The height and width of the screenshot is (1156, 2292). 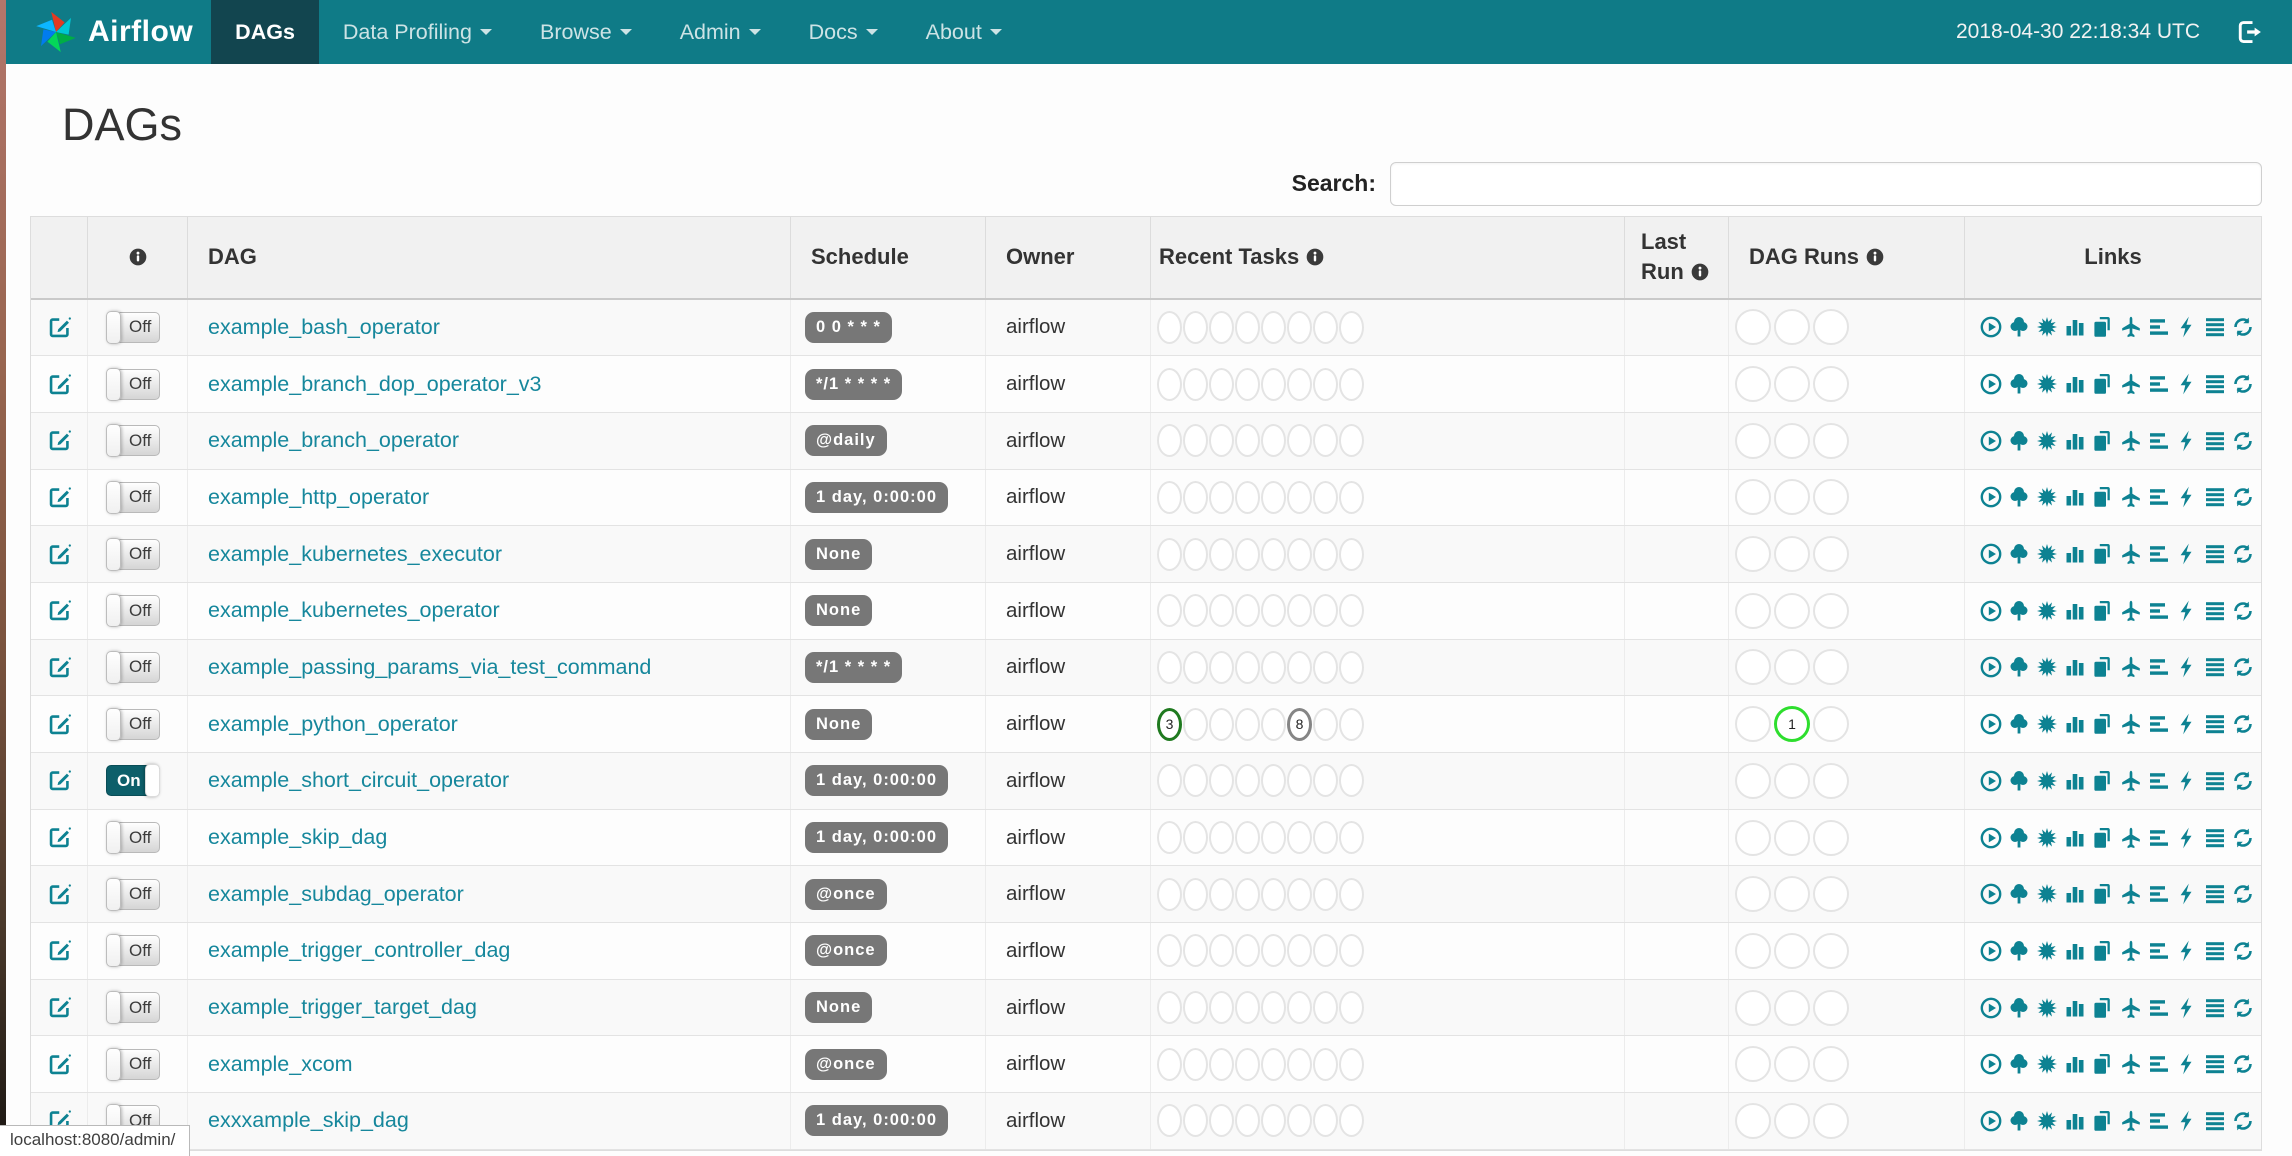 What do you see at coordinates (1991, 611) in the screenshot?
I see `trigger-dag-icon` at bounding box center [1991, 611].